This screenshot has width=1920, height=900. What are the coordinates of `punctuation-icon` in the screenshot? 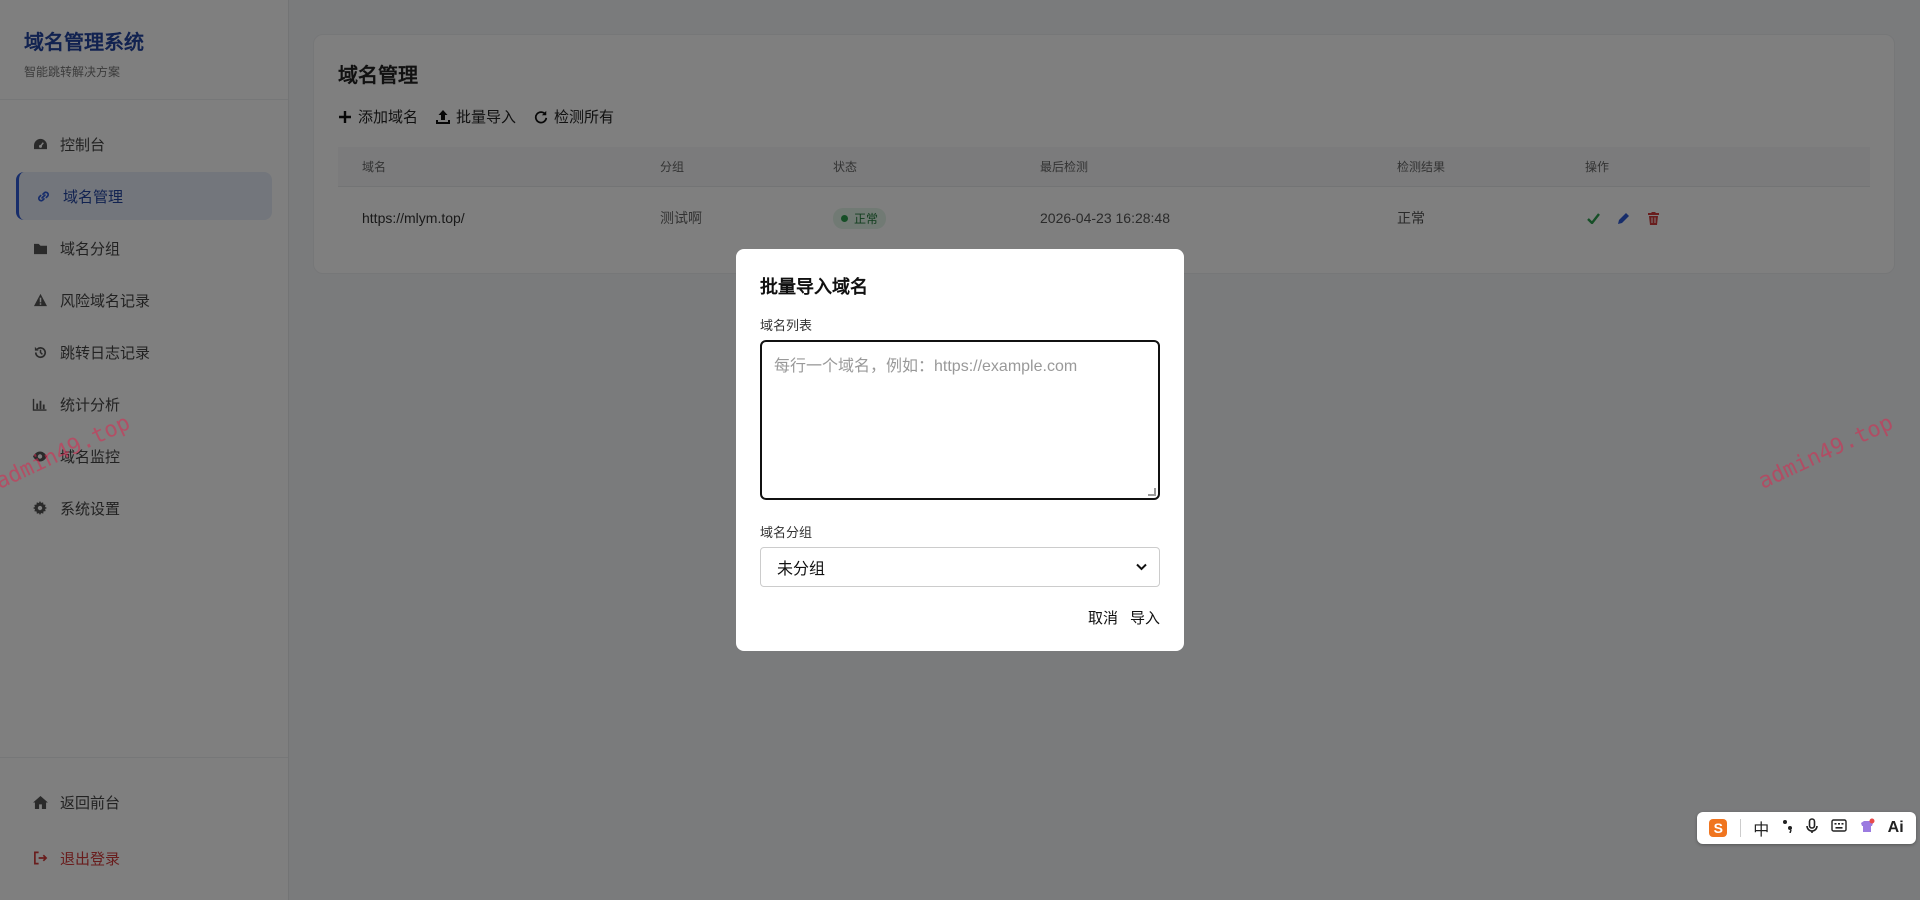 It's located at (1788, 828).